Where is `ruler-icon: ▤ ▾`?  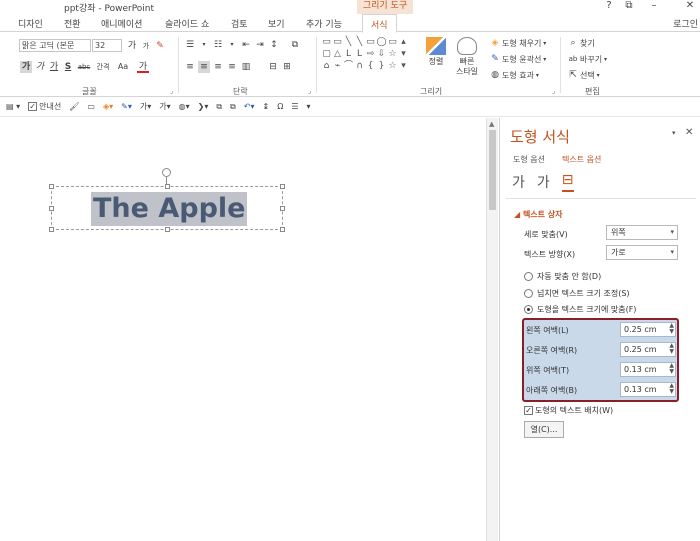
ruler-icon: ▤ ▾ is located at coordinates (13, 106).